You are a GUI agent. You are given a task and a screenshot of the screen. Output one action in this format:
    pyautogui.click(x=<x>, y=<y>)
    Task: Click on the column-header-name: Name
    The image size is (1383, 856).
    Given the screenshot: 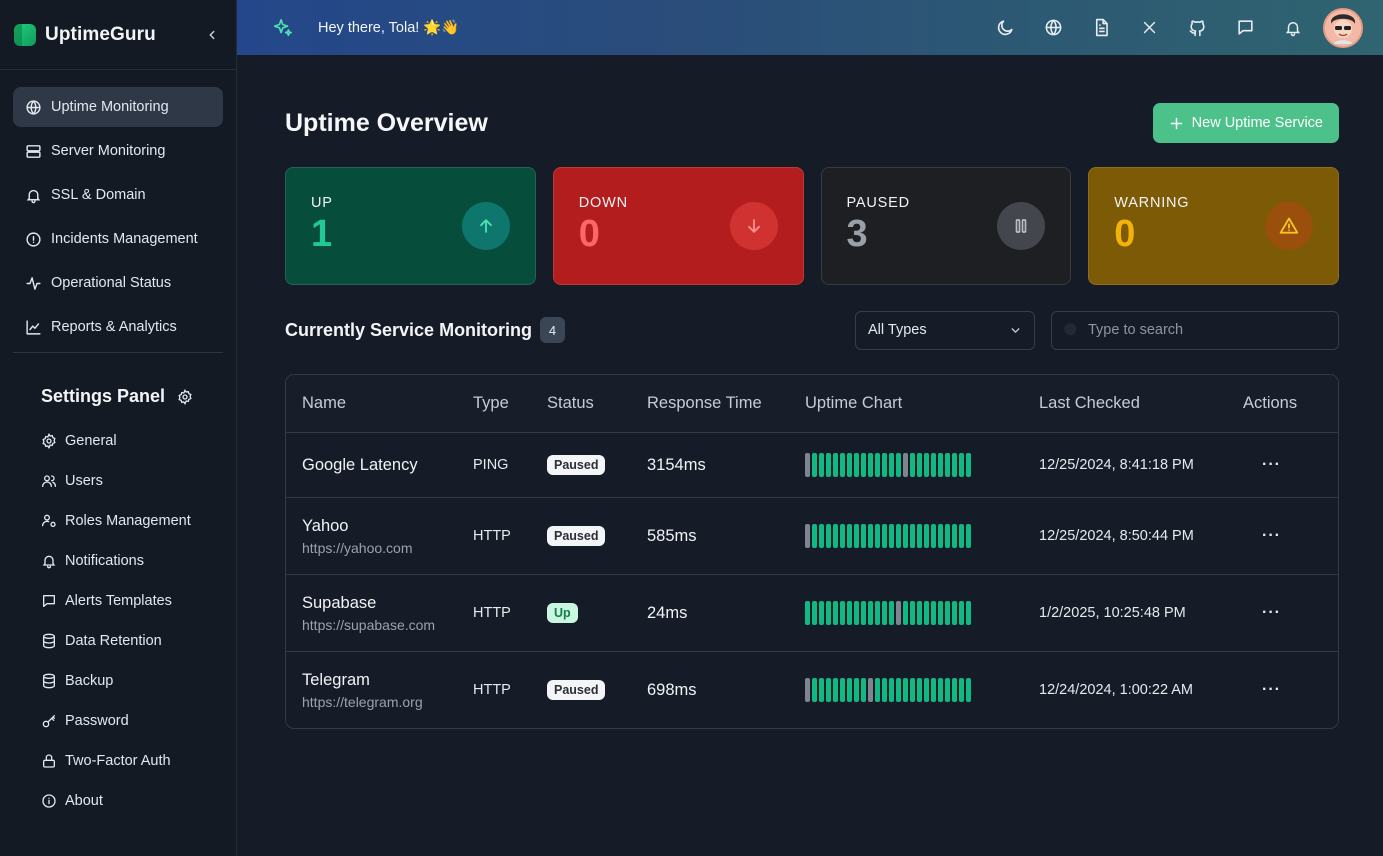 What is the action you would take?
    pyautogui.click(x=379, y=403)
    